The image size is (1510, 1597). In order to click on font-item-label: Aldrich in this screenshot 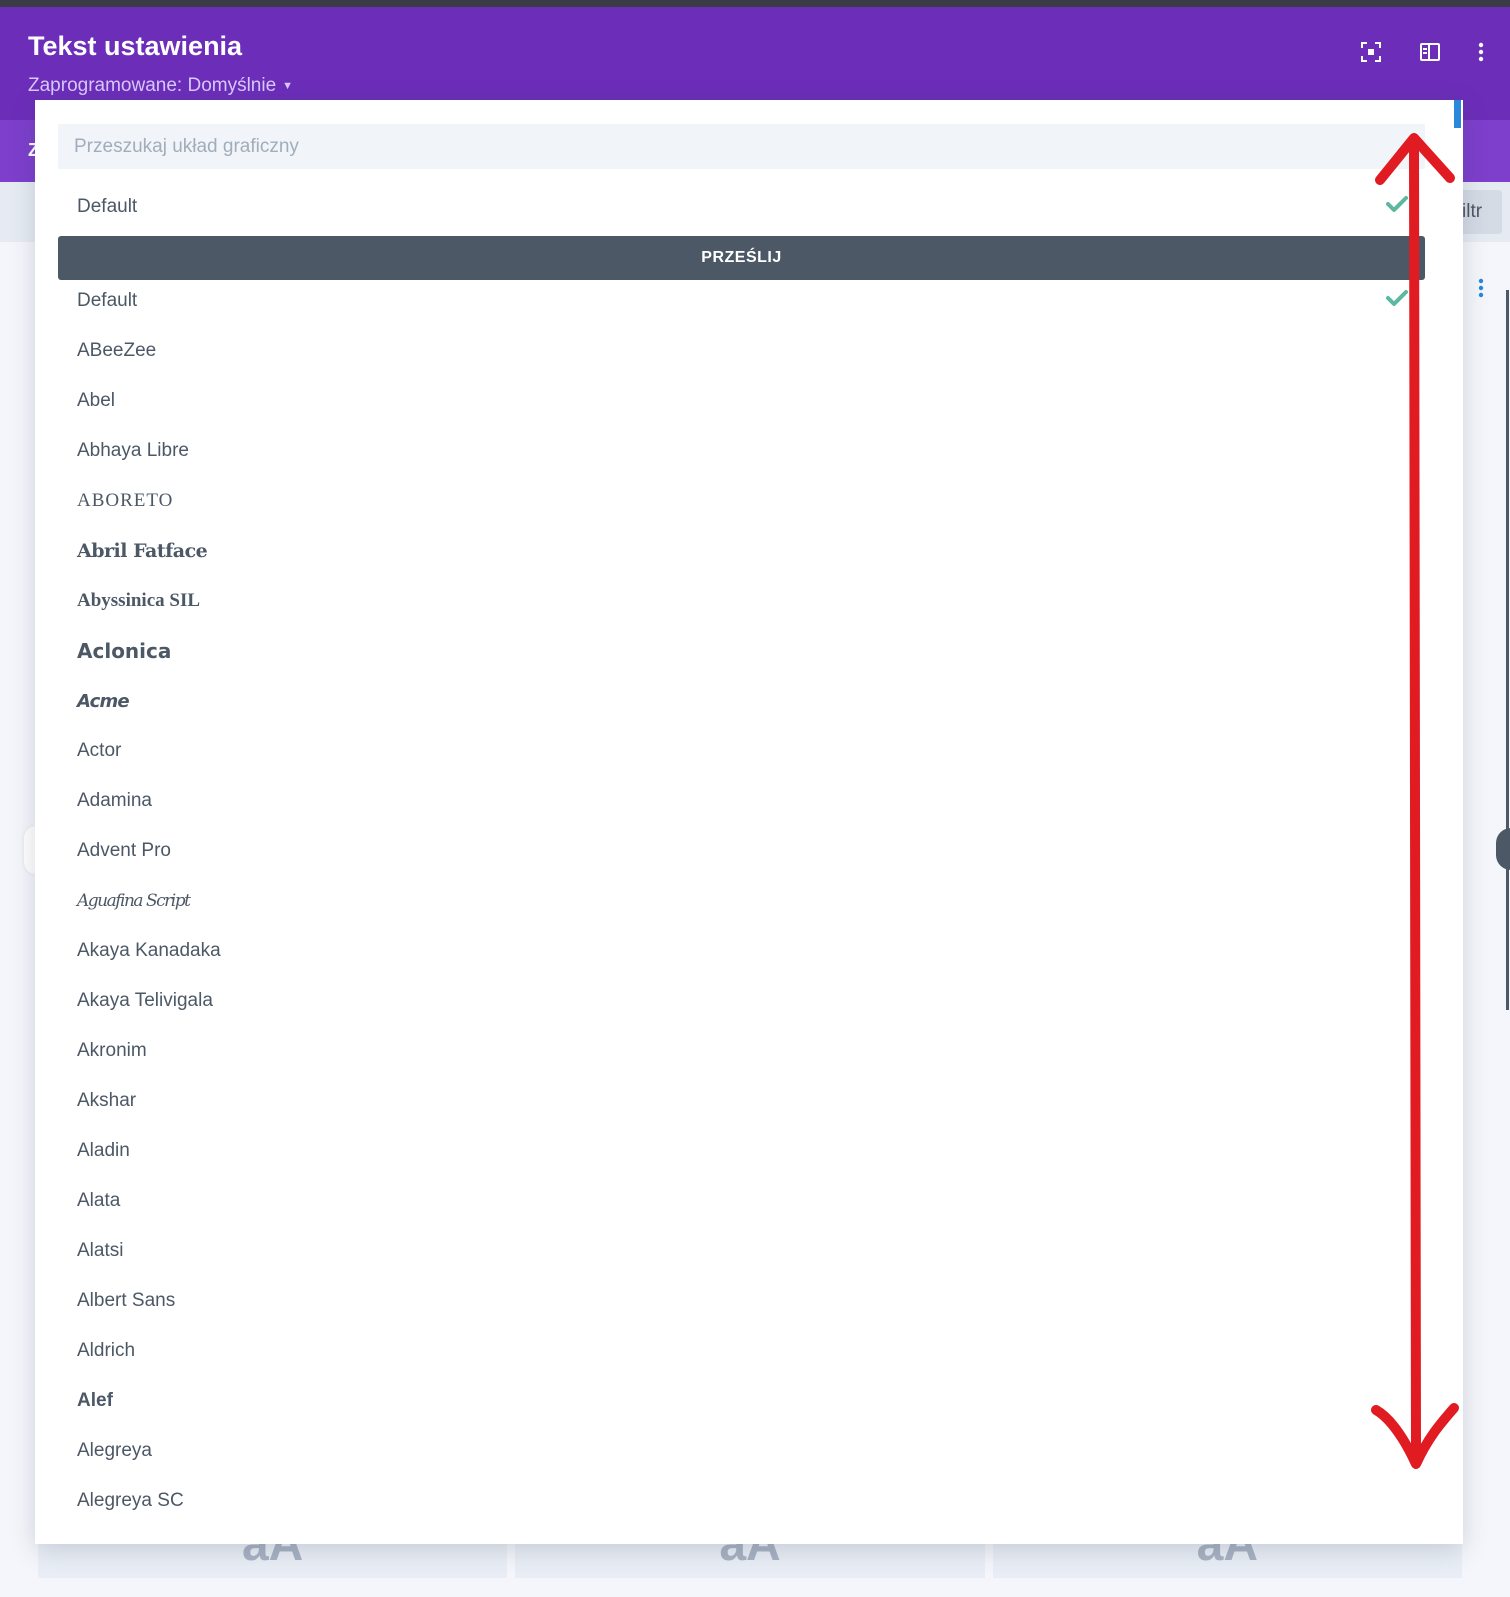, I will do `click(106, 1350)`.